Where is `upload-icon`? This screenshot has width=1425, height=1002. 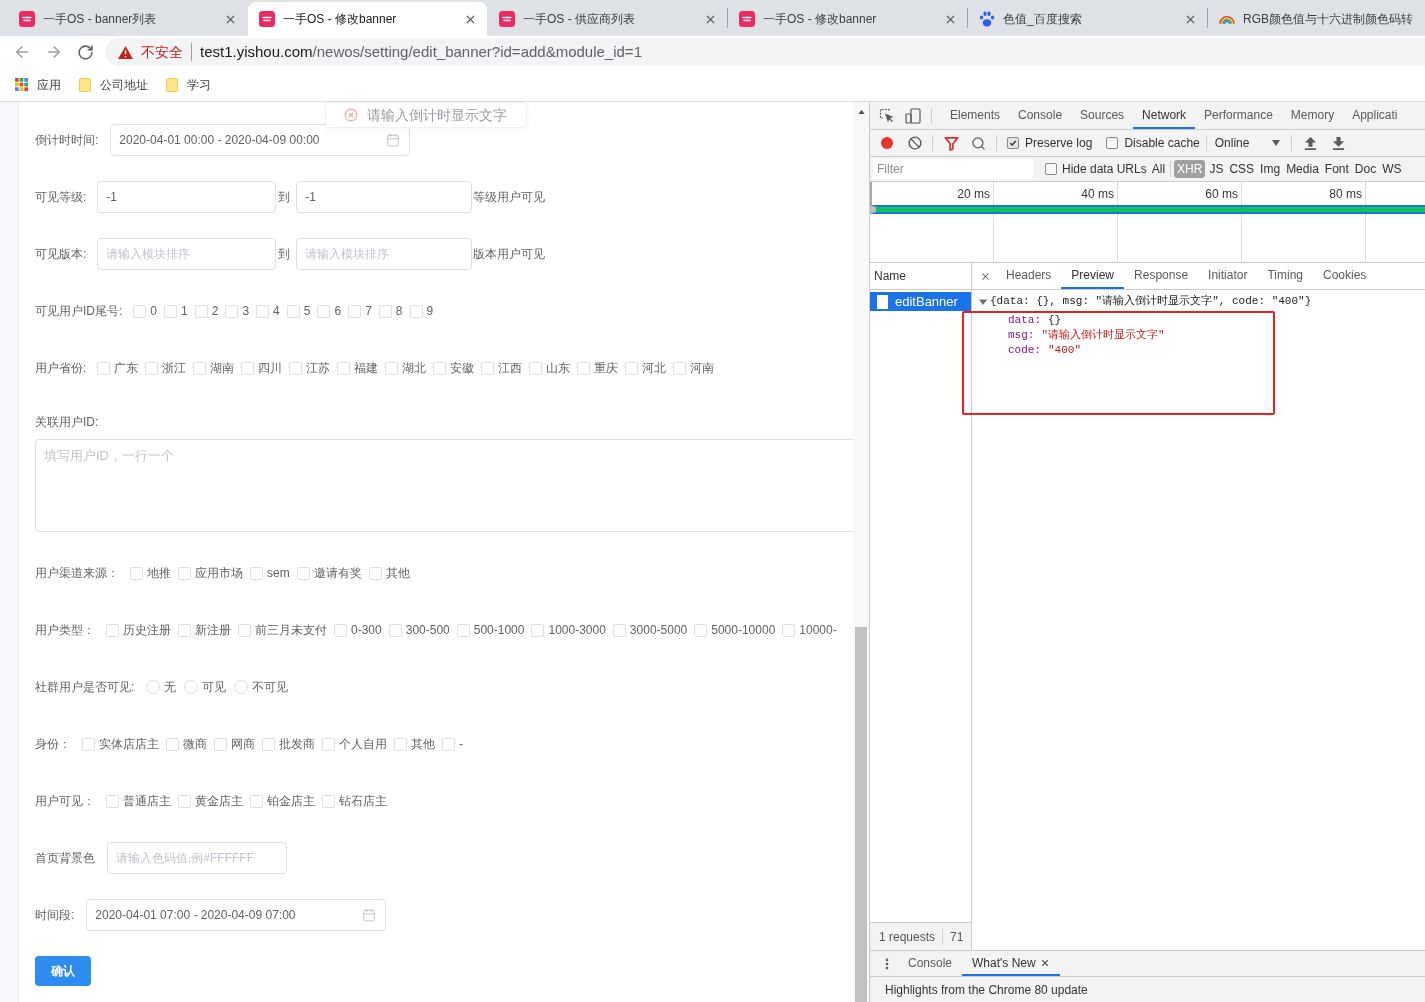 upload-icon is located at coordinates (1311, 143).